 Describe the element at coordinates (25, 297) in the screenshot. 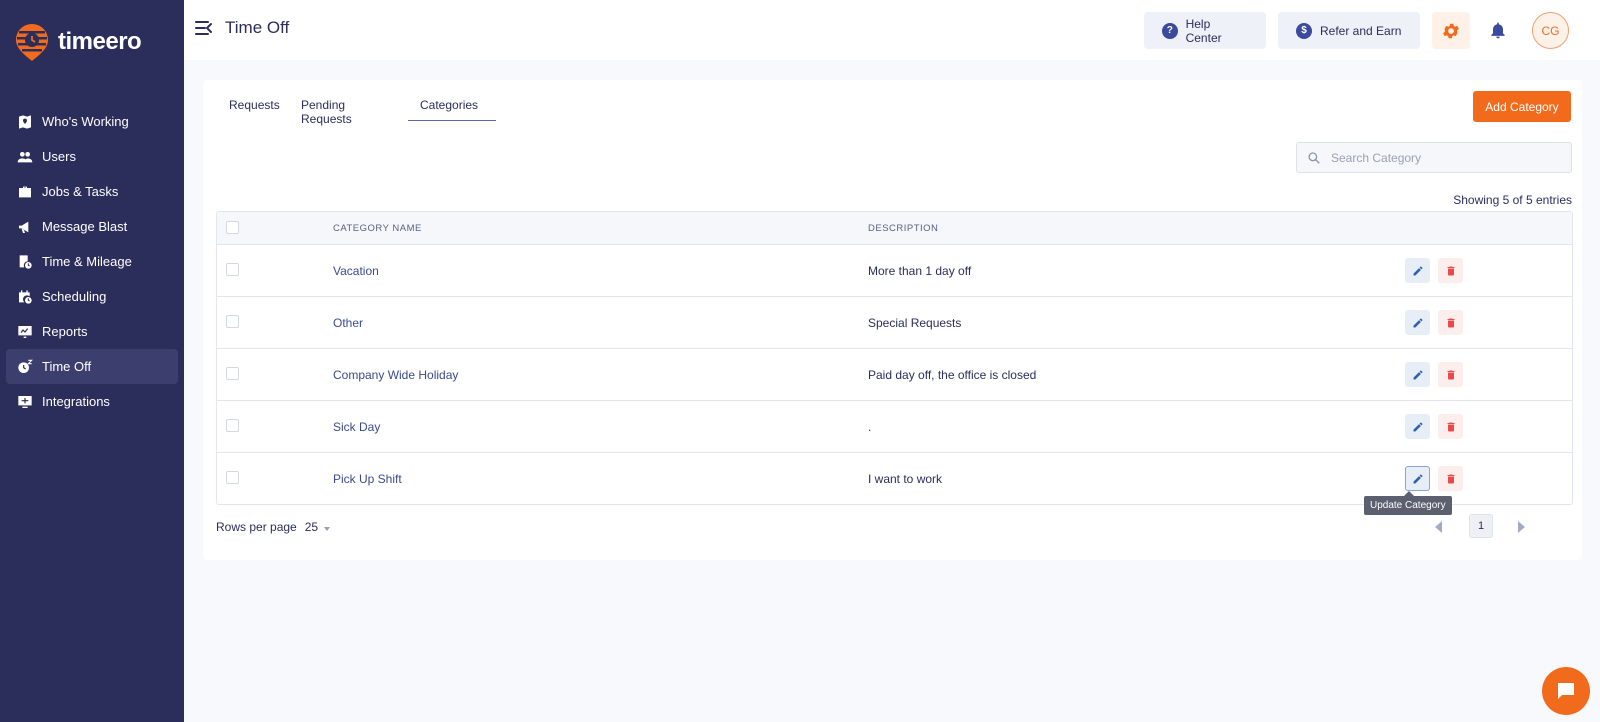

I see `calendar-clock-icon` at that location.